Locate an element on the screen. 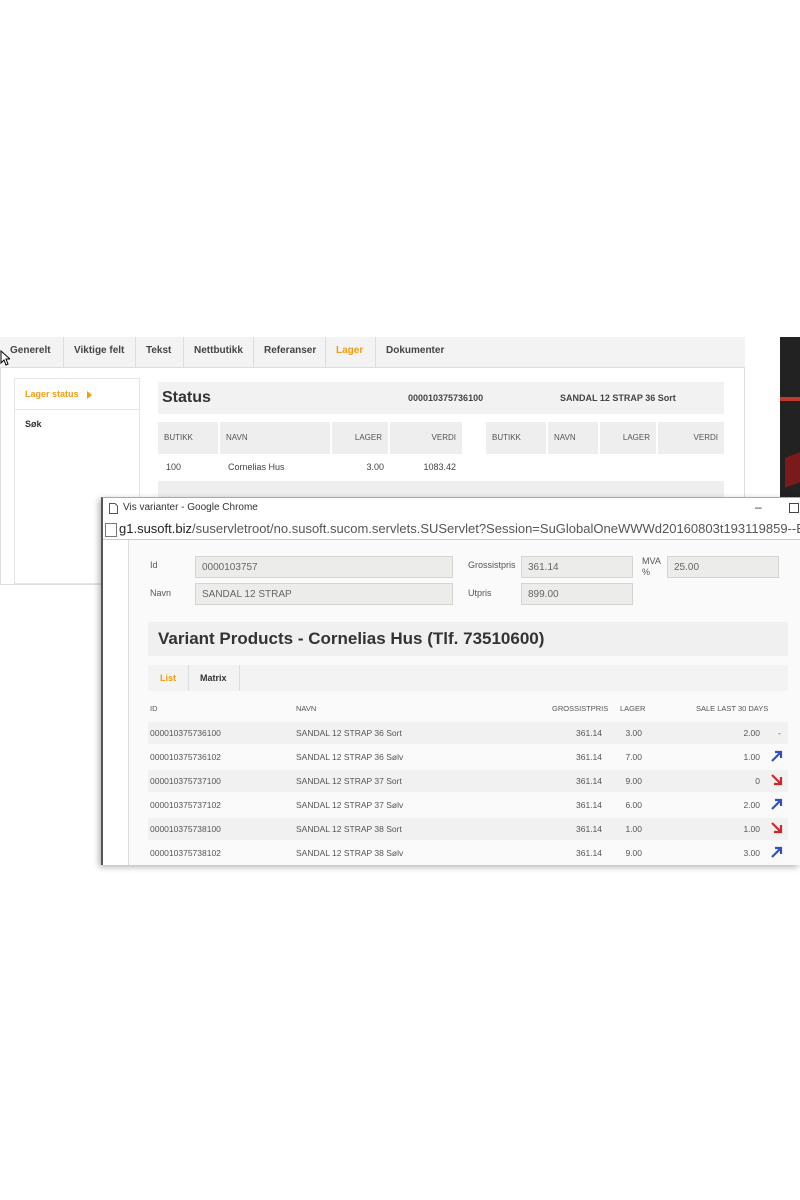  status-product-id: 000010375736100 is located at coordinates (446, 398).